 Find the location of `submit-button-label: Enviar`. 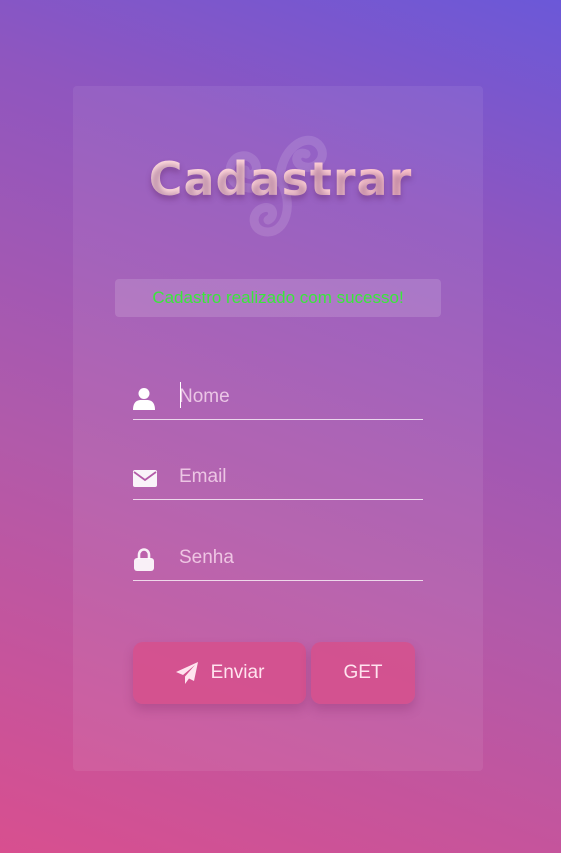

submit-button-label: Enviar is located at coordinates (237, 672).